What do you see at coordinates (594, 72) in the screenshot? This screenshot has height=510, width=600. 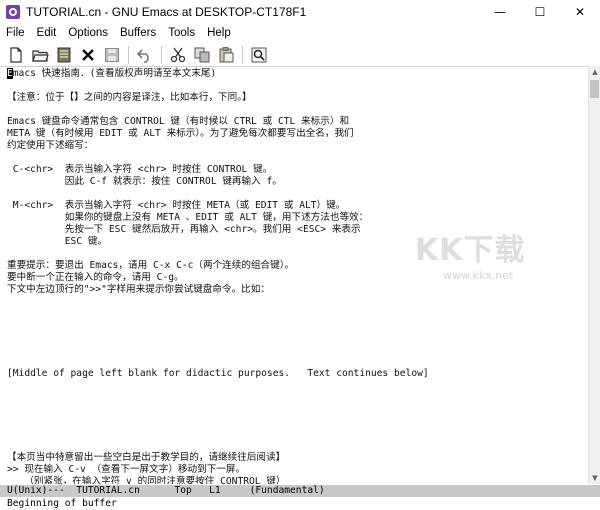 I see `scroll-up-arrow-icon: ▲` at bounding box center [594, 72].